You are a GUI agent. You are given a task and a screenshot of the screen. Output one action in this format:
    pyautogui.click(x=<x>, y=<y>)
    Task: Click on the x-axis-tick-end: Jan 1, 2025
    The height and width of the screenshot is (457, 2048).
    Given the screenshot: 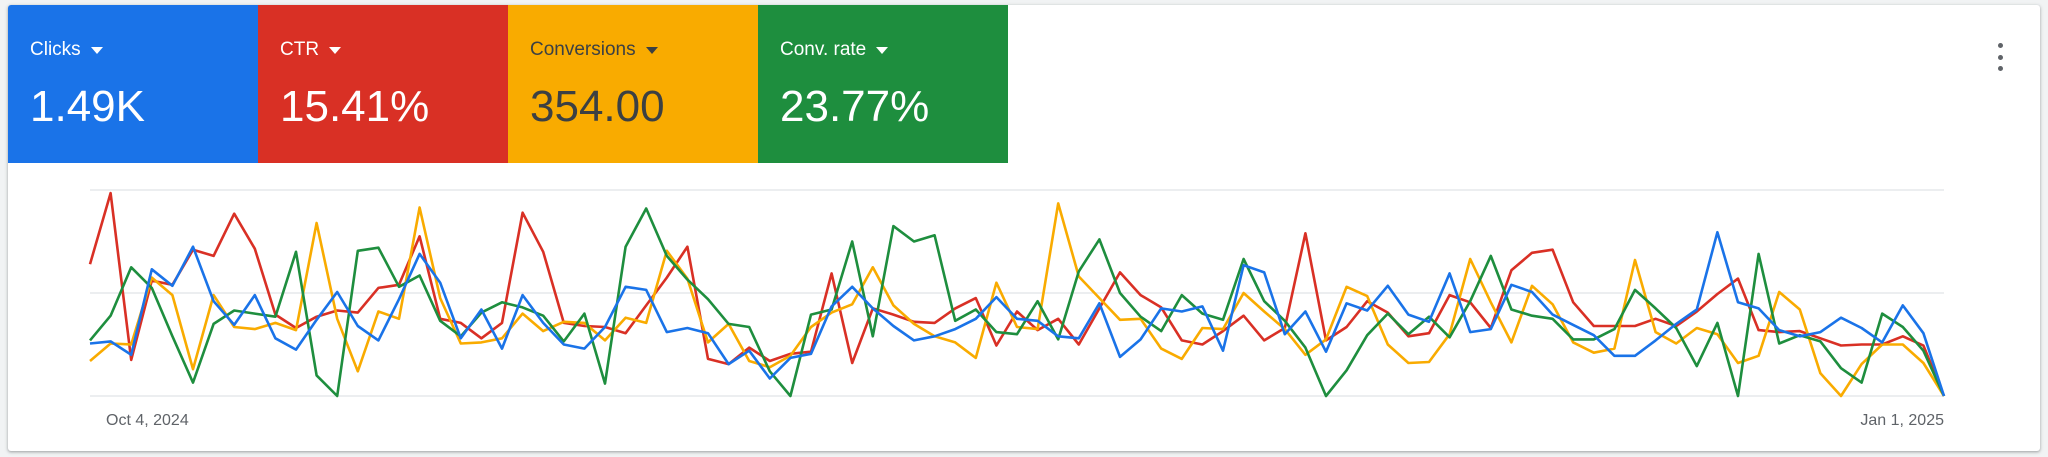 What is the action you would take?
    pyautogui.click(x=1902, y=420)
    